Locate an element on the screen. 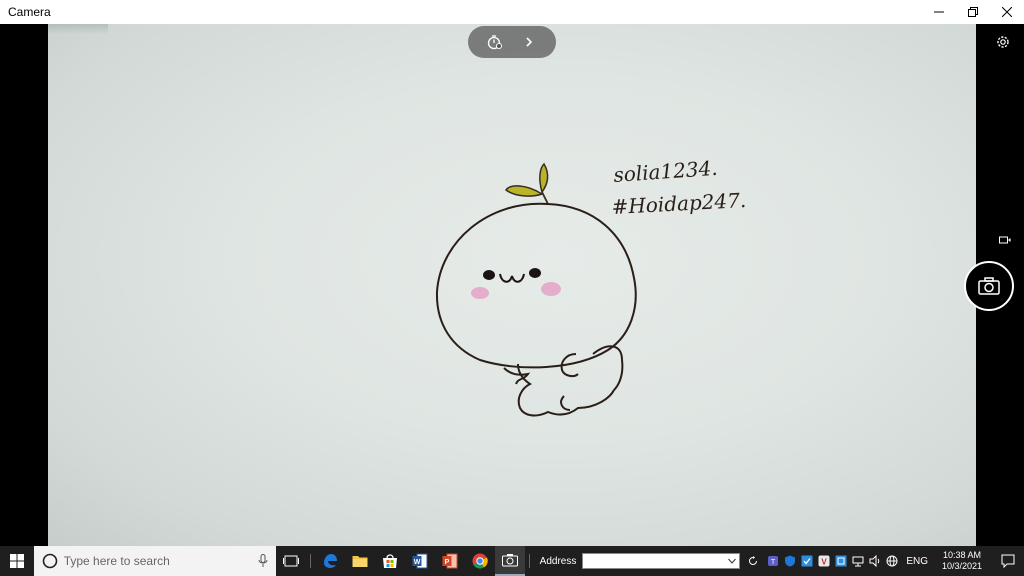  doodle-blush-right is located at coordinates (551, 289).